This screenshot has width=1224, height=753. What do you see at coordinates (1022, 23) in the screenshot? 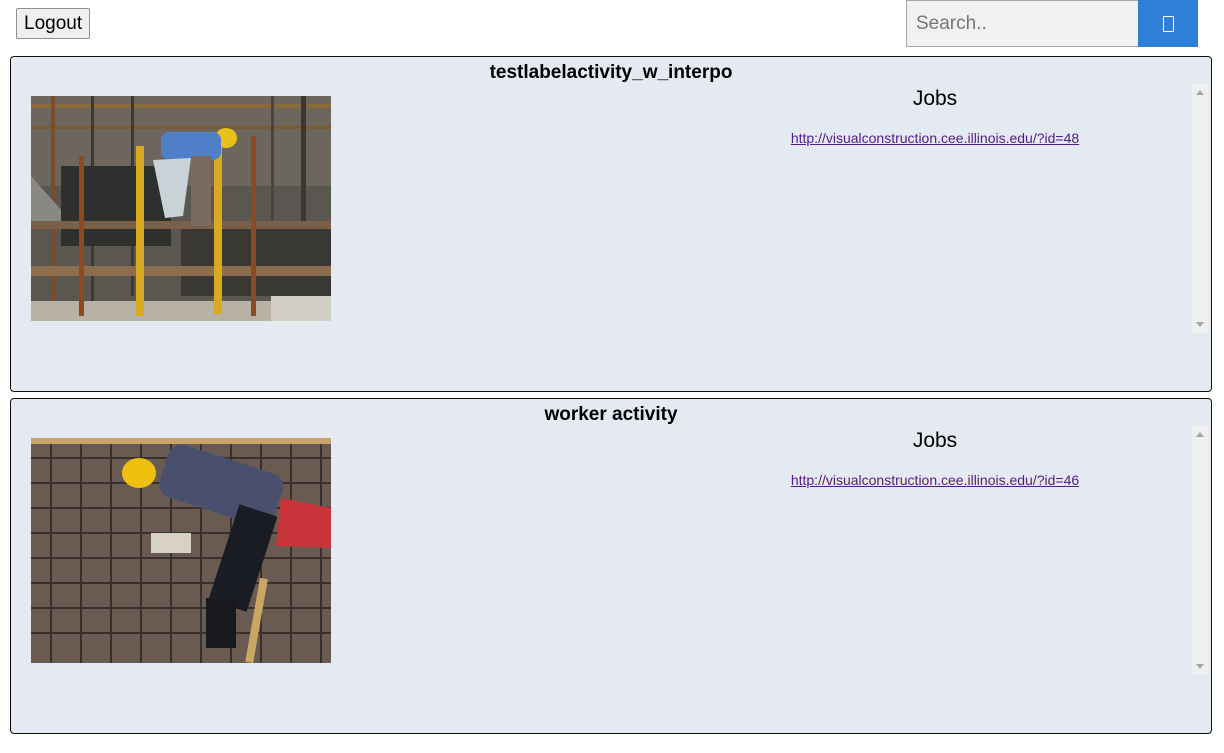
I see `search-input` at bounding box center [1022, 23].